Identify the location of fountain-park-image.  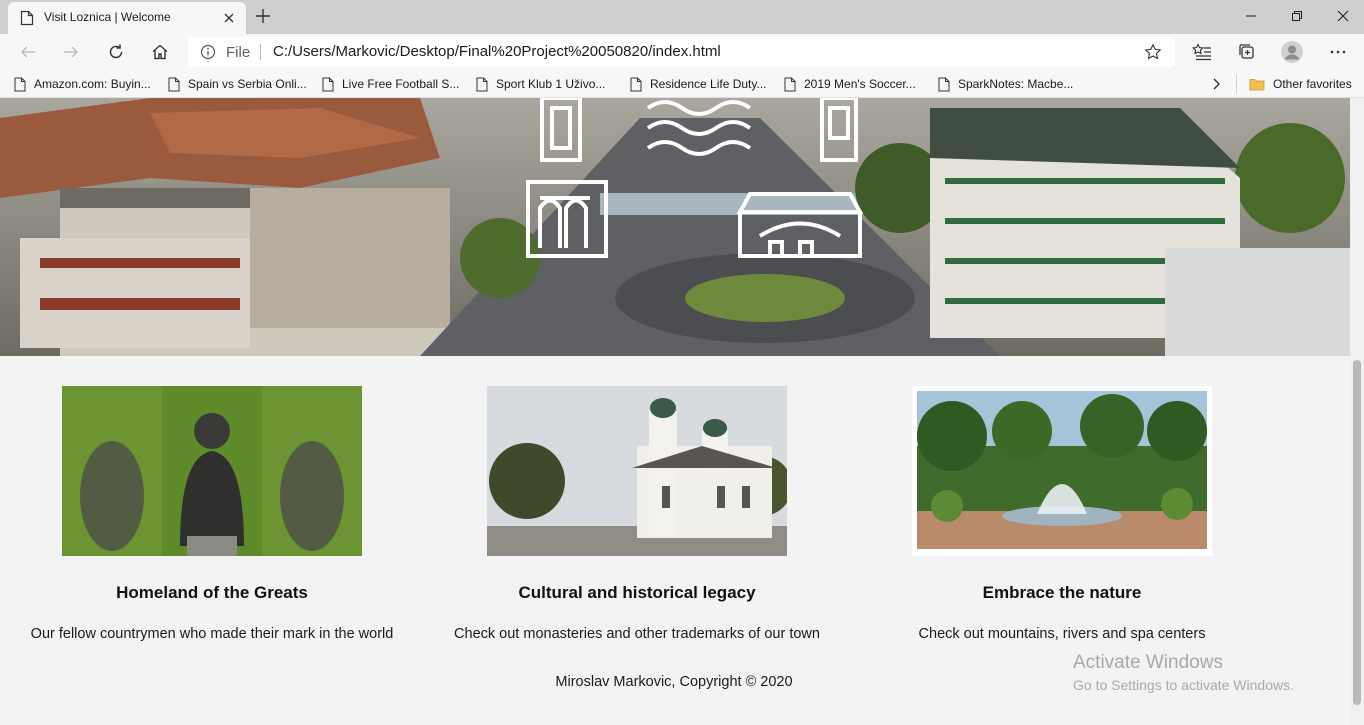
(1062, 471).